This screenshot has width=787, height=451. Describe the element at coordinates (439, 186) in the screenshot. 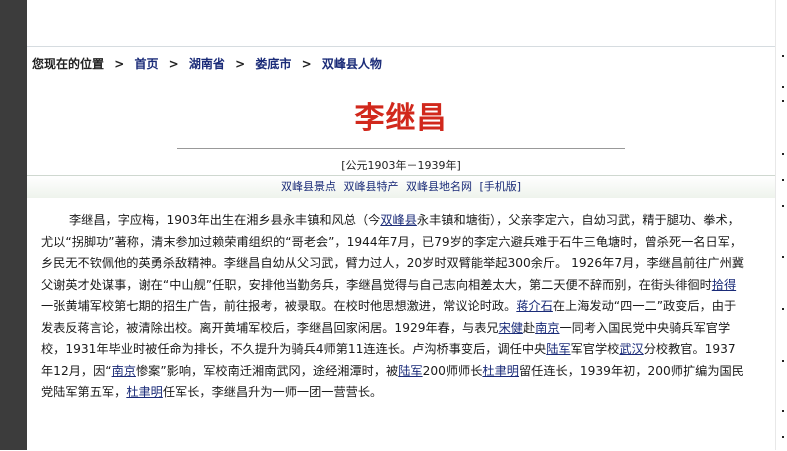

I see `link-county-placenames: 双峰县地名网` at that location.